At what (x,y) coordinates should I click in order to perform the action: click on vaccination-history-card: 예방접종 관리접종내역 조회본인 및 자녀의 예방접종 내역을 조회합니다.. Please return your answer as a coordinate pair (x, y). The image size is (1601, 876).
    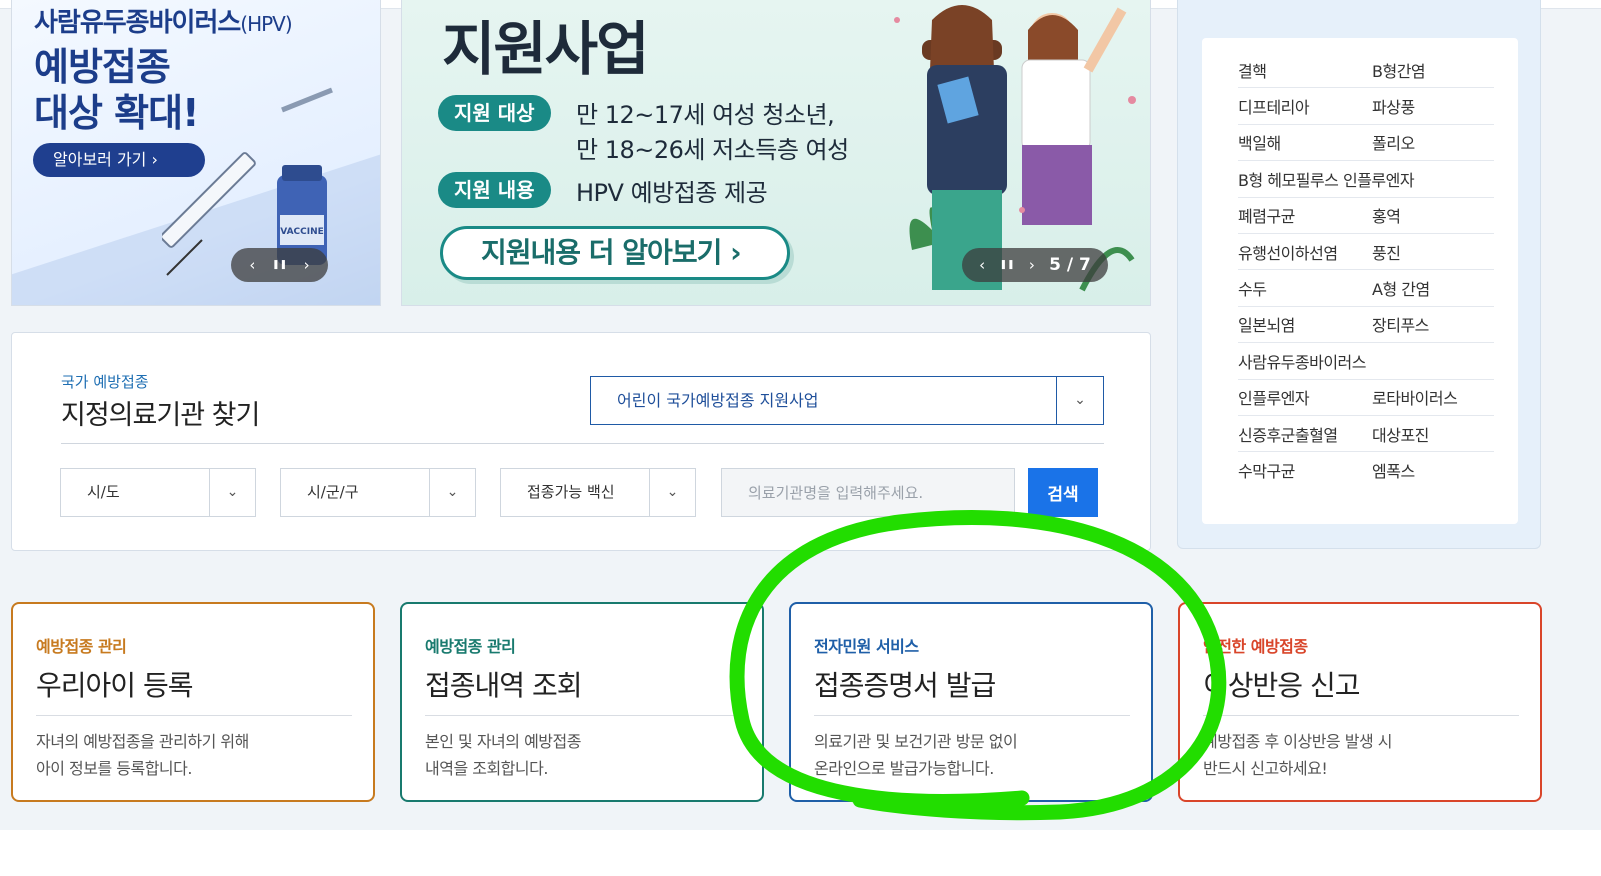
    Looking at the image, I should click on (582, 702).